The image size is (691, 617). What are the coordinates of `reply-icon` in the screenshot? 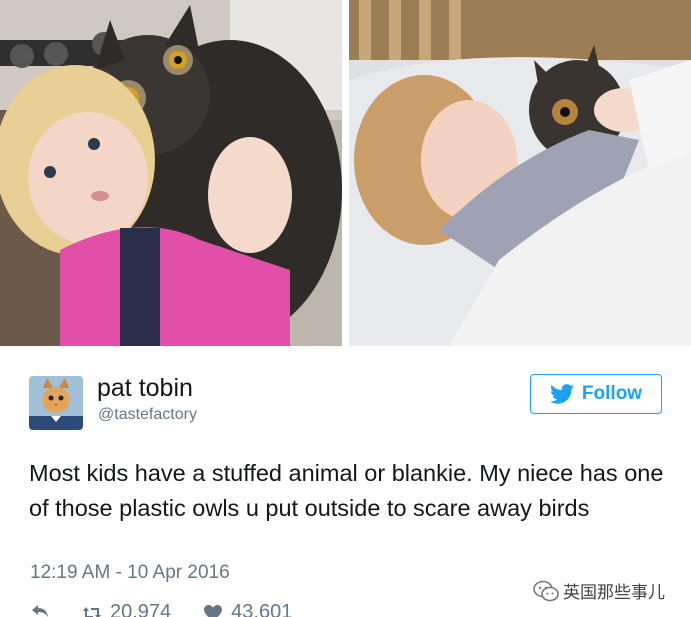 It's located at (40, 611).